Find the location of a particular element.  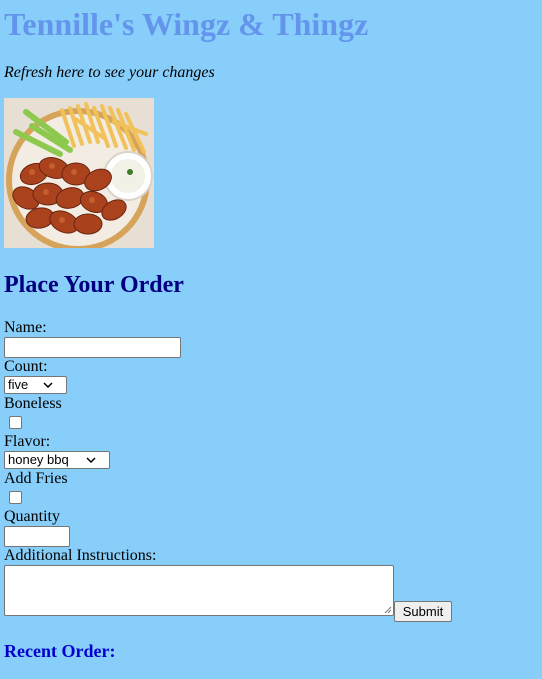

hero-image is located at coordinates (79, 173).